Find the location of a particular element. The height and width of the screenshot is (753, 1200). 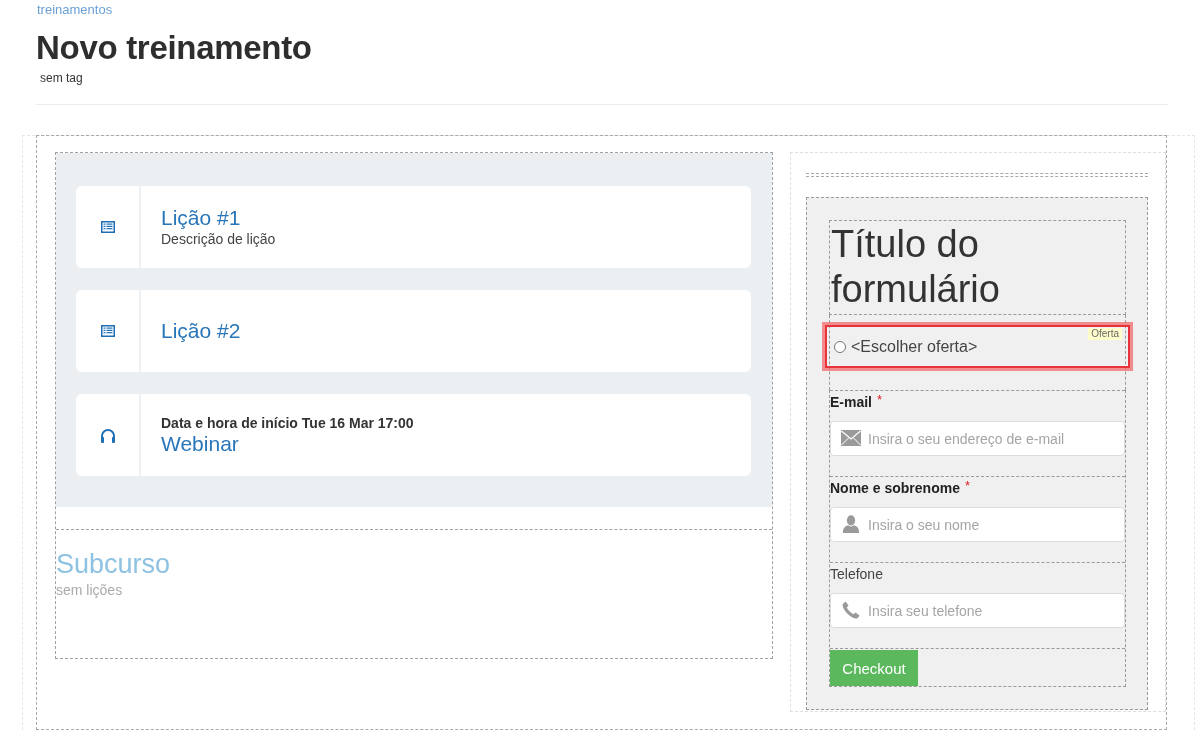

lesson-card: Lição #1 Descrição de lição is located at coordinates (413, 227).